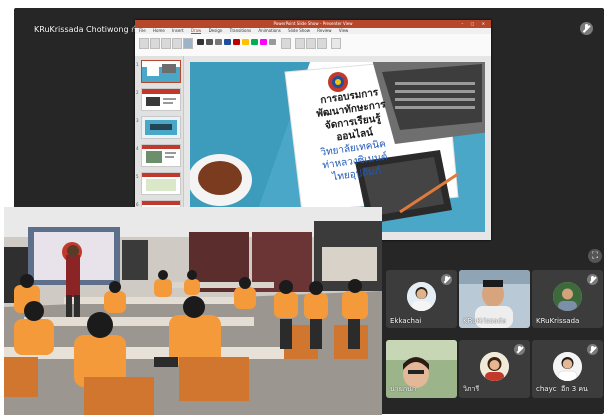 This screenshot has width=606, height=415. What do you see at coordinates (177, 43) in the screenshot?
I see `ribbon-color-icon` at bounding box center [177, 43].